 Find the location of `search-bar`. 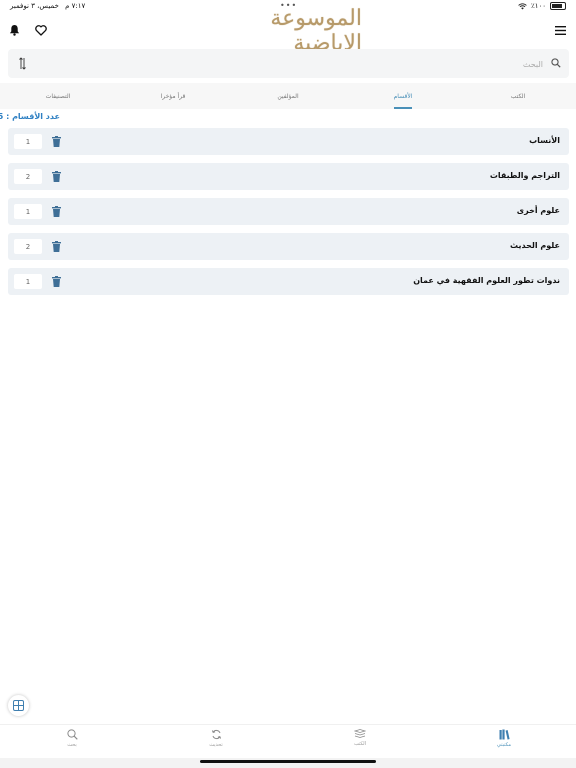

search-bar is located at coordinates (288, 63).